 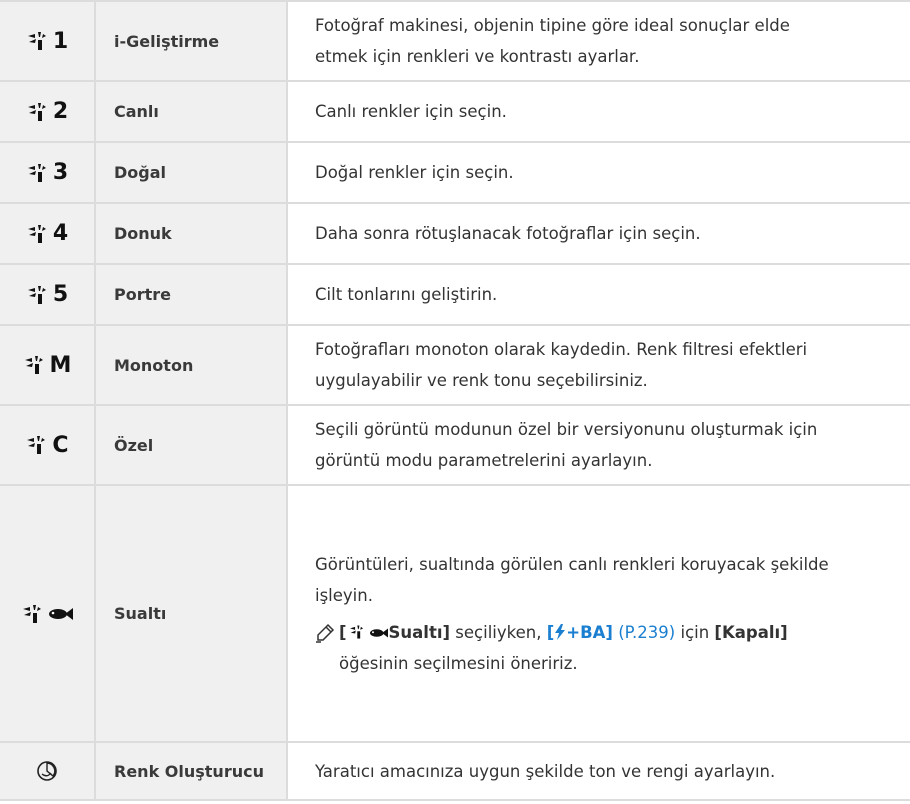 I want to click on mode-name: Canlı, so click(x=136, y=111).